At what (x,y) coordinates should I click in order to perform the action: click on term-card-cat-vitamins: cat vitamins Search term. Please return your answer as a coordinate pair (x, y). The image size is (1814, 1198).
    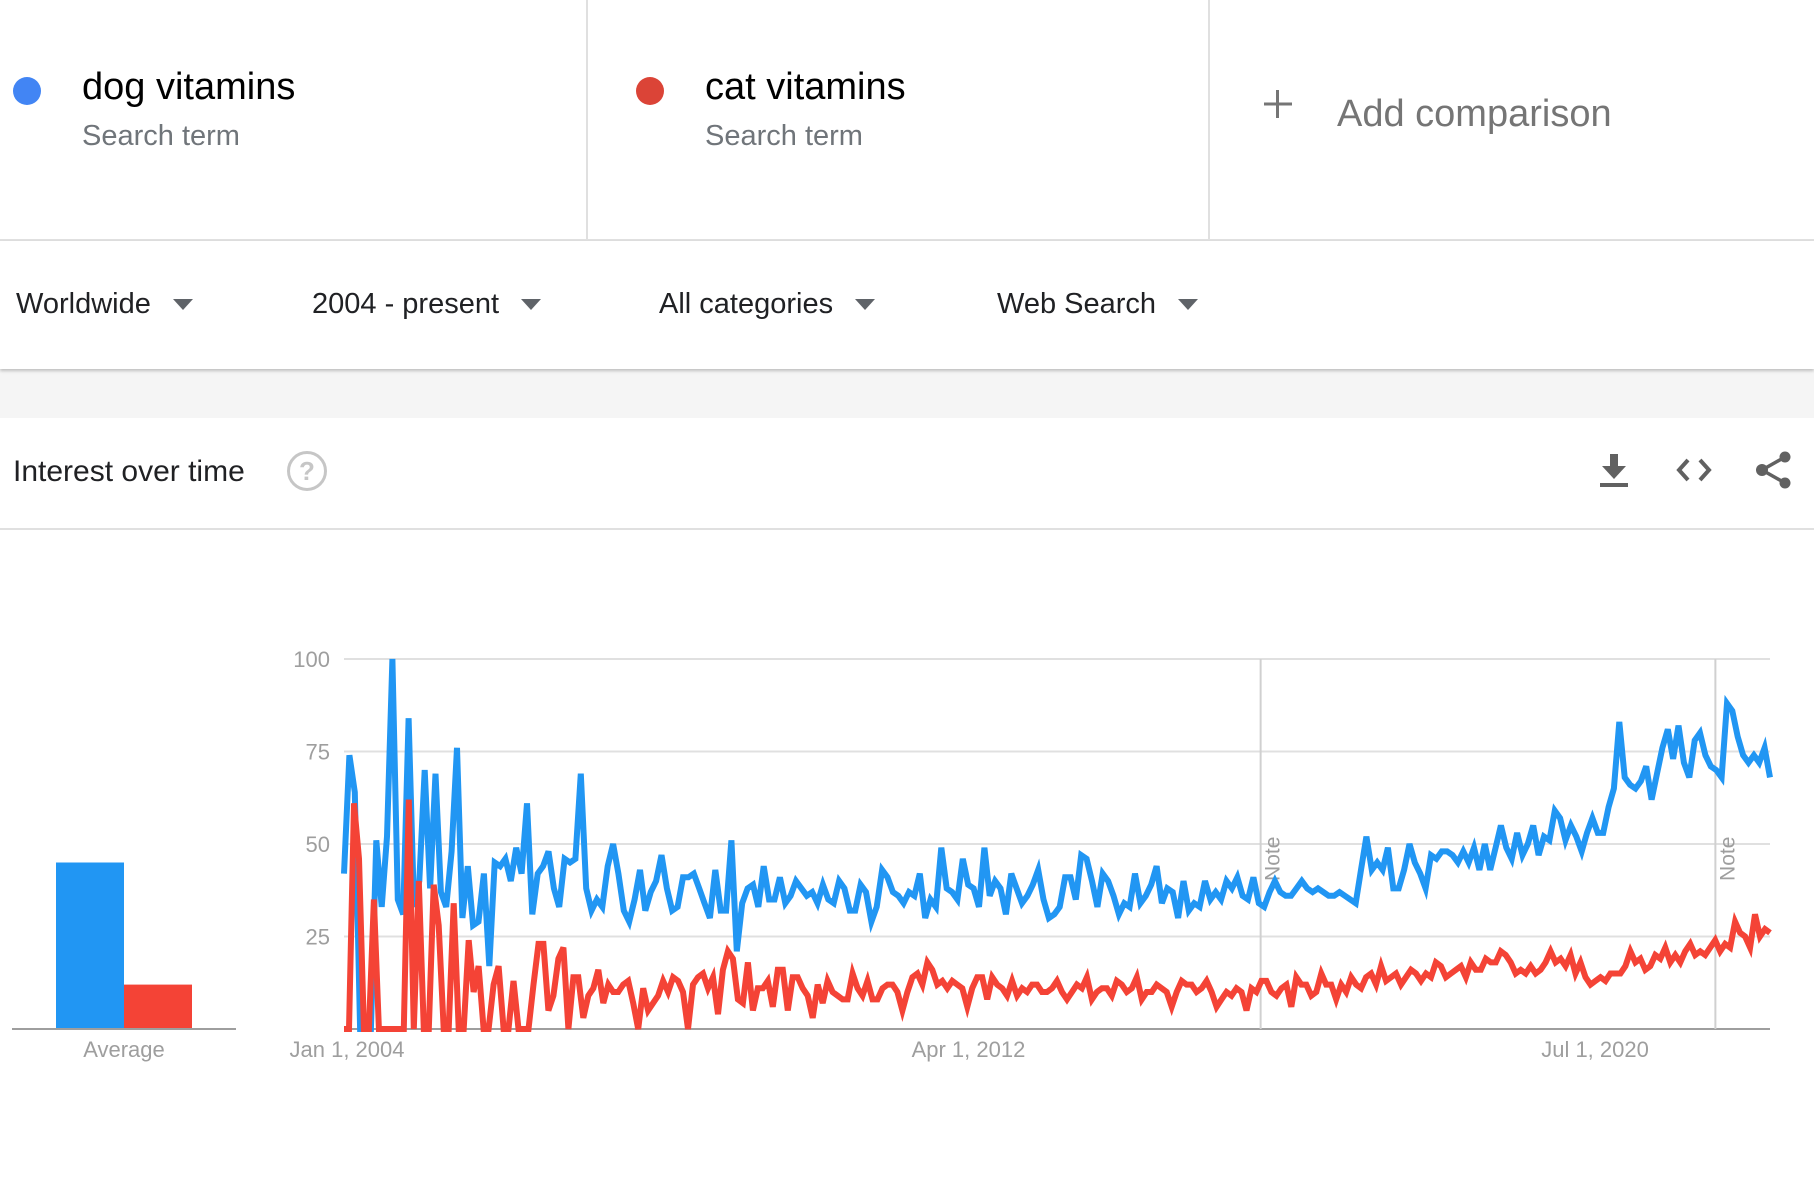
    Looking at the image, I should click on (899, 119).